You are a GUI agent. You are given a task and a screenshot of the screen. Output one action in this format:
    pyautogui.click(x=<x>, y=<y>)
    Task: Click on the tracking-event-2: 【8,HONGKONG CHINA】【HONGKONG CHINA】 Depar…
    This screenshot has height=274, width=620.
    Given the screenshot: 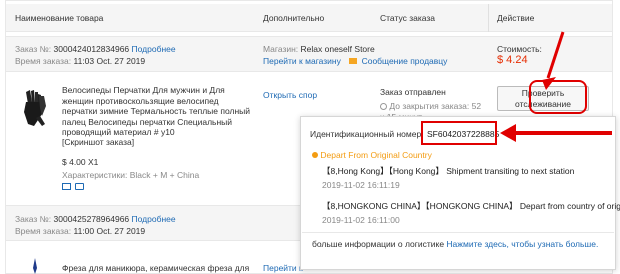 What is the action you would take?
    pyautogui.click(x=471, y=206)
    